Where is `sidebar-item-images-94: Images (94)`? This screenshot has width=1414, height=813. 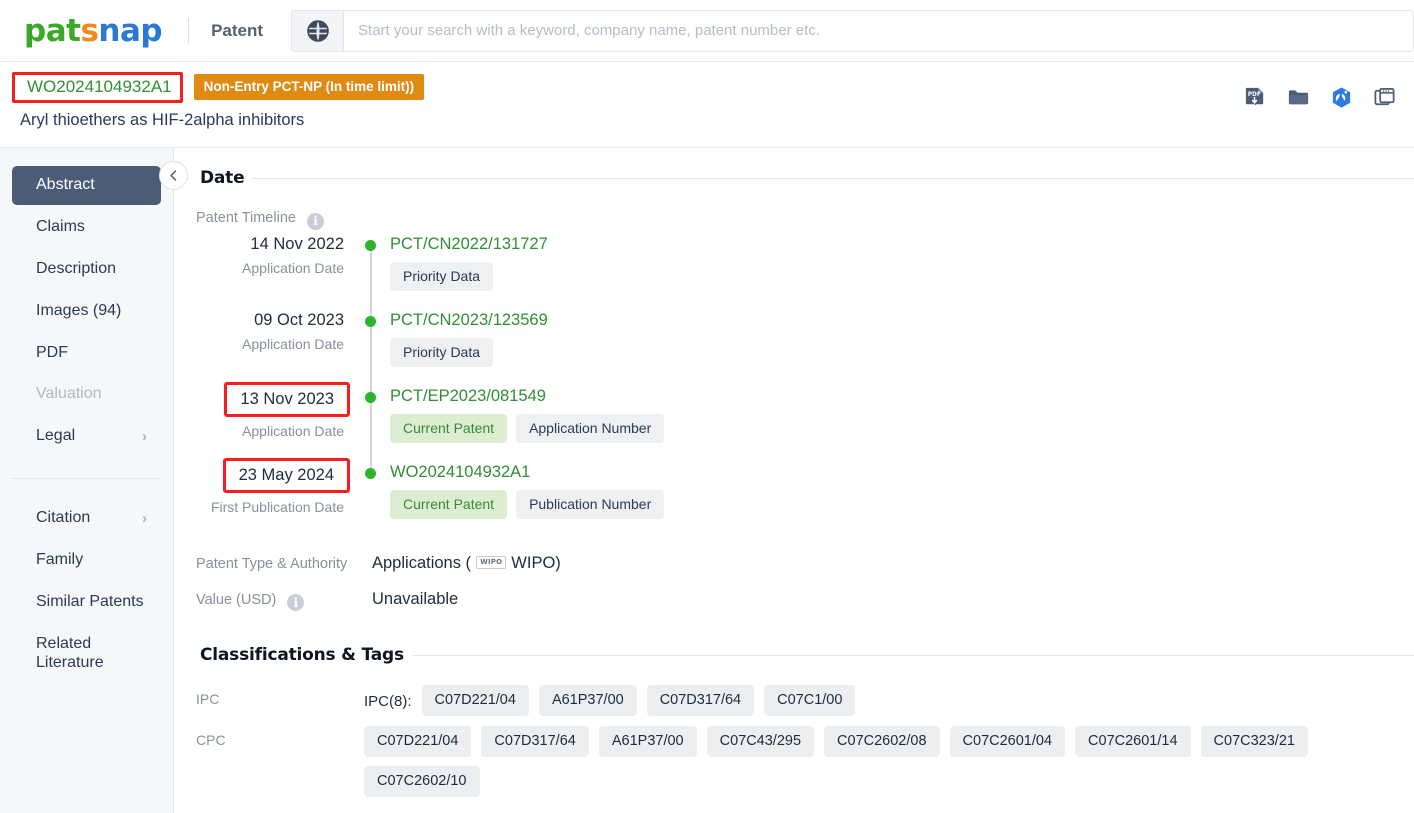
sidebar-item-images-94: Images (94) is located at coordinates (86, 311).